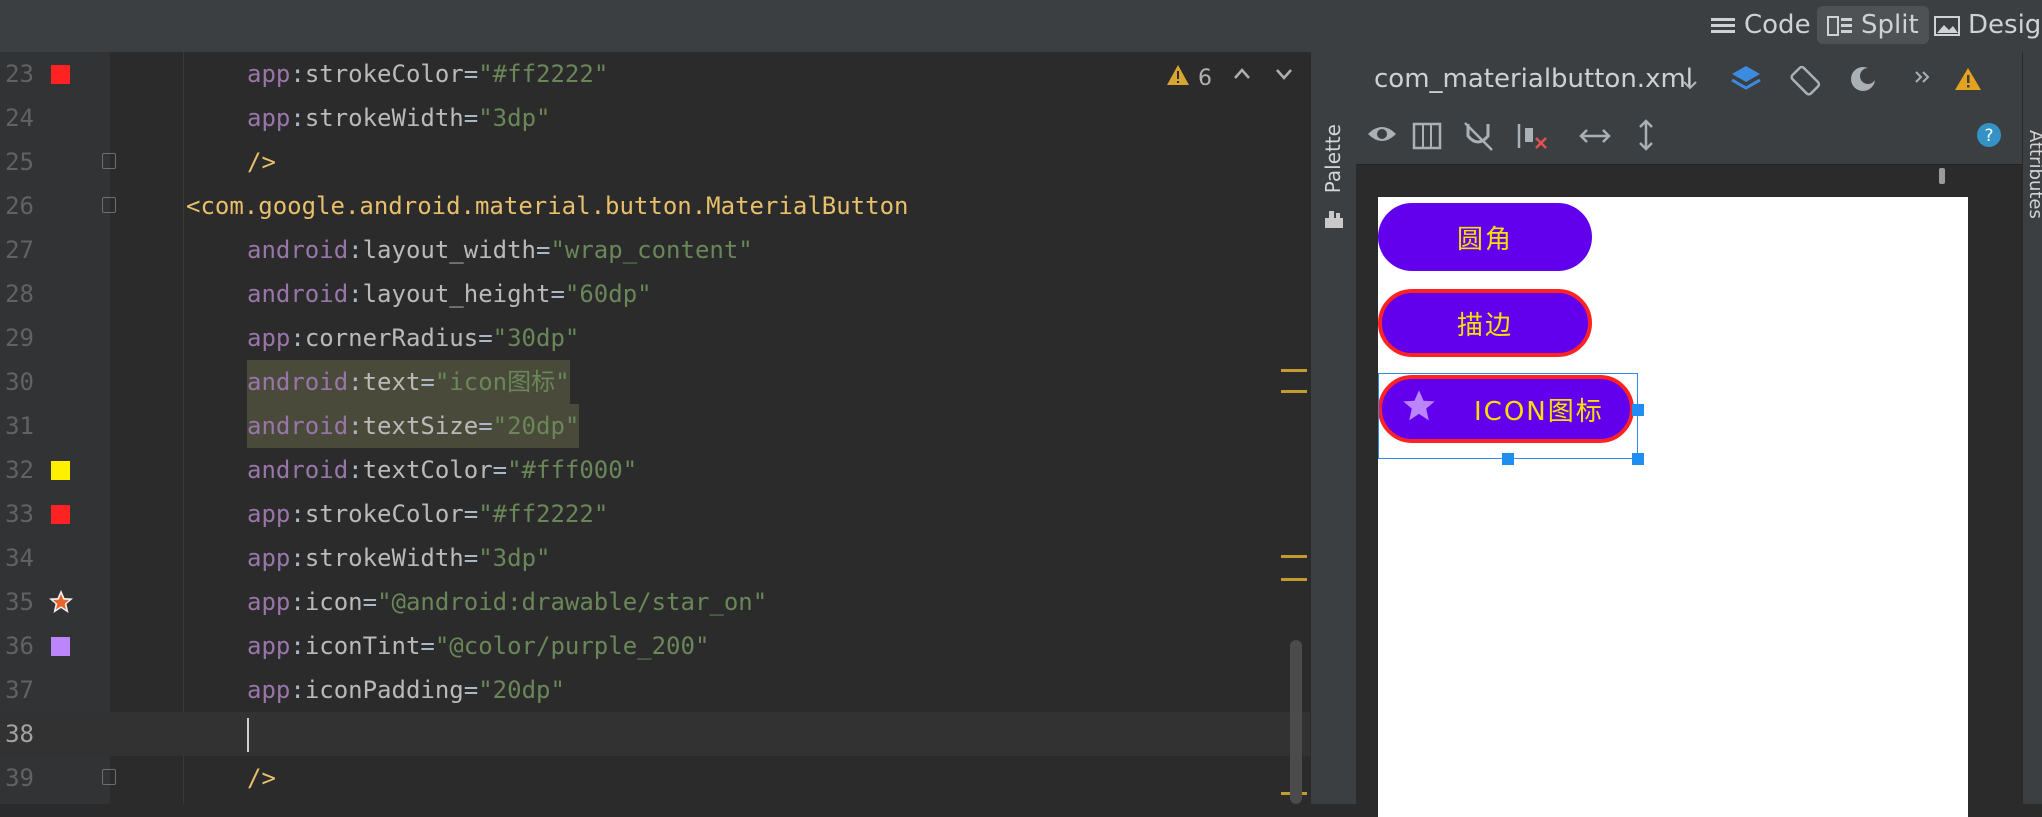 The image size is (2042, 817). What do you see at coordinates (1428, 138) in the screenshot?
I see `blueprint-columns-icon` at bounding box center [1428, 138].